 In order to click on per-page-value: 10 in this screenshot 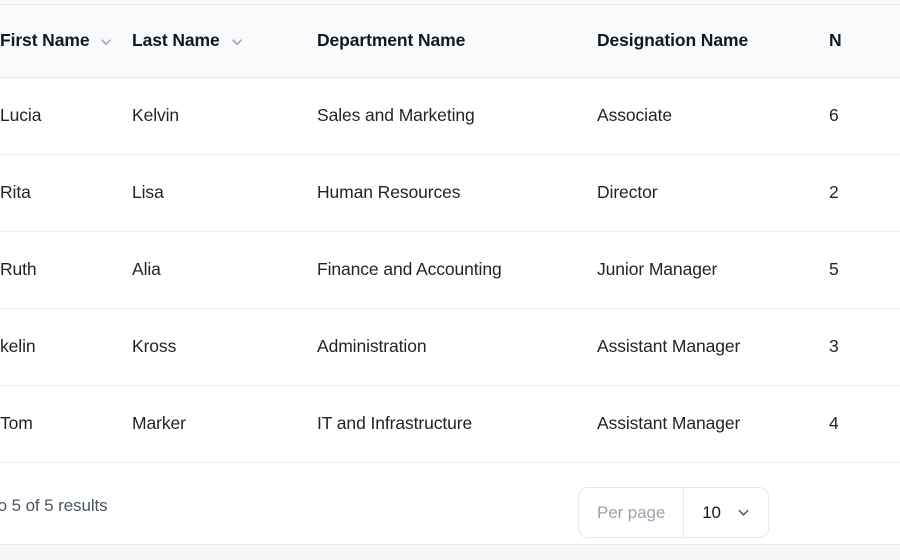, I will do `click(711, 512)`.